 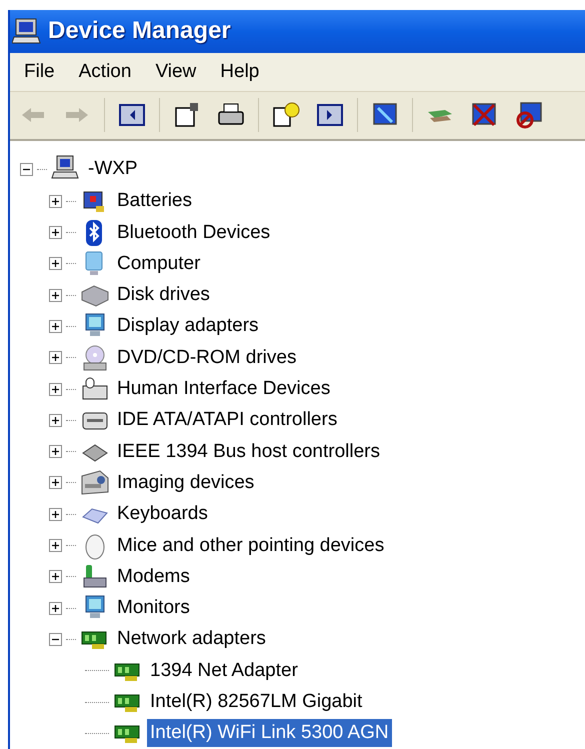 I want to click on tree-item: Human Interface Devices, so click(x=224, y=389).